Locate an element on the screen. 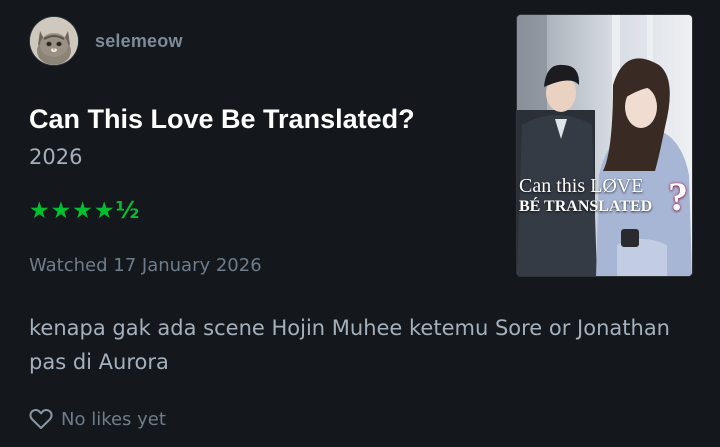 The image size is (720, 447). heart-outline-icon is located at coordinates (41, 419).